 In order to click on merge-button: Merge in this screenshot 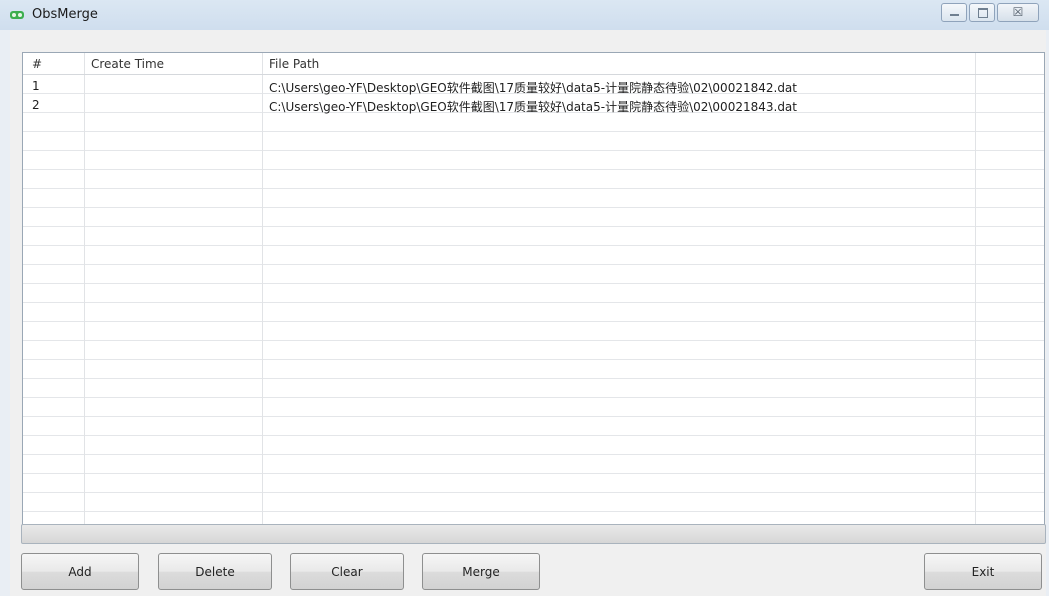, I will do `click(481, 571)`.